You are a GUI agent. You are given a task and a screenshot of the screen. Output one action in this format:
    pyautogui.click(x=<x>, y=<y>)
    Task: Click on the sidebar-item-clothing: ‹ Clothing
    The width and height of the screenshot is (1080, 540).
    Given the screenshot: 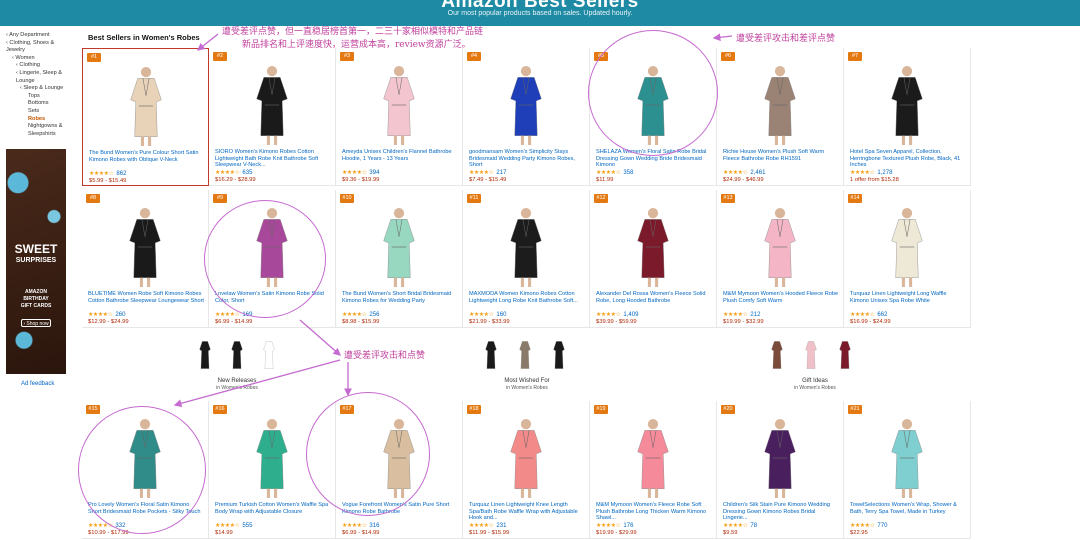 What is the action you would take?
    pyautogui.click(x=42, y=66)
    